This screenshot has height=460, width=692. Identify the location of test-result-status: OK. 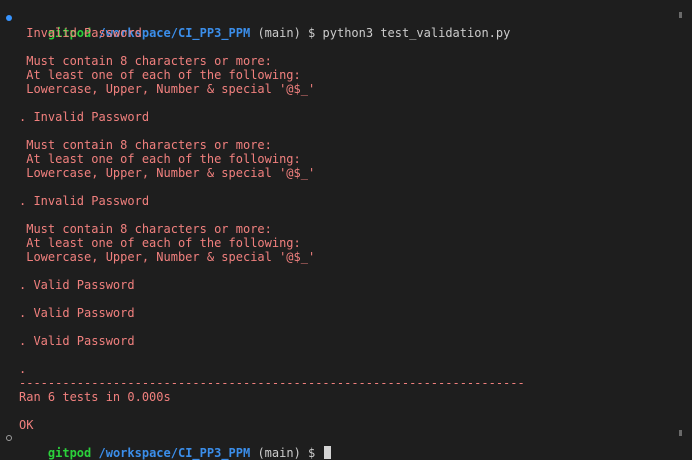
(26, 425).